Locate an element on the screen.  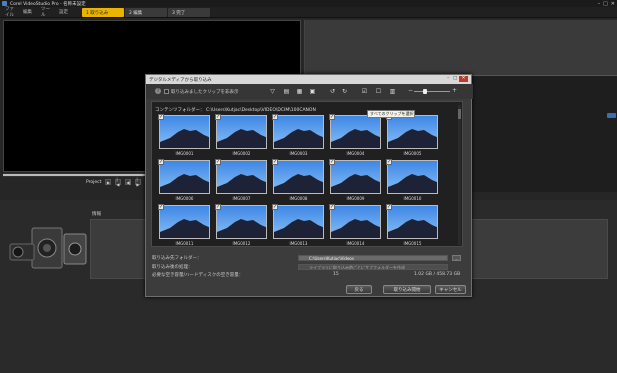
clip-name: IMG0003 is located at coordinates (298, 153).